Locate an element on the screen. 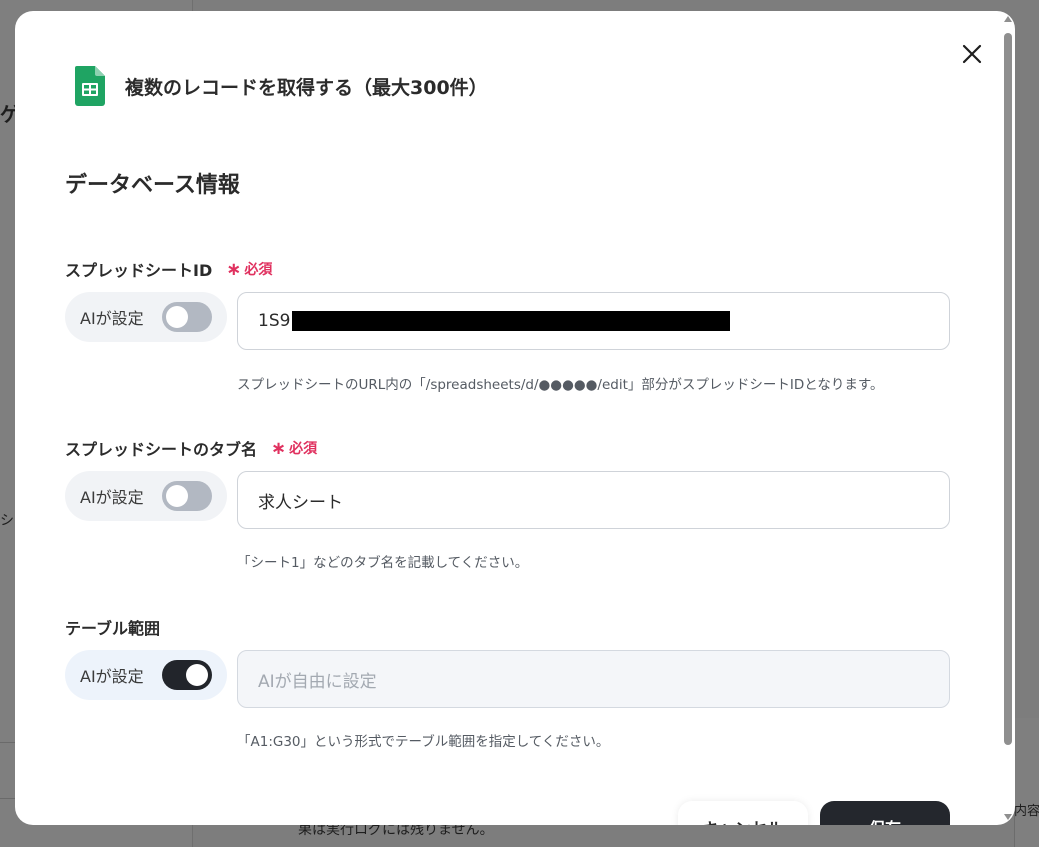 The image size is (1039, 847). table-range-input: AIが自由に設定 is located at coordinates (593, 679).